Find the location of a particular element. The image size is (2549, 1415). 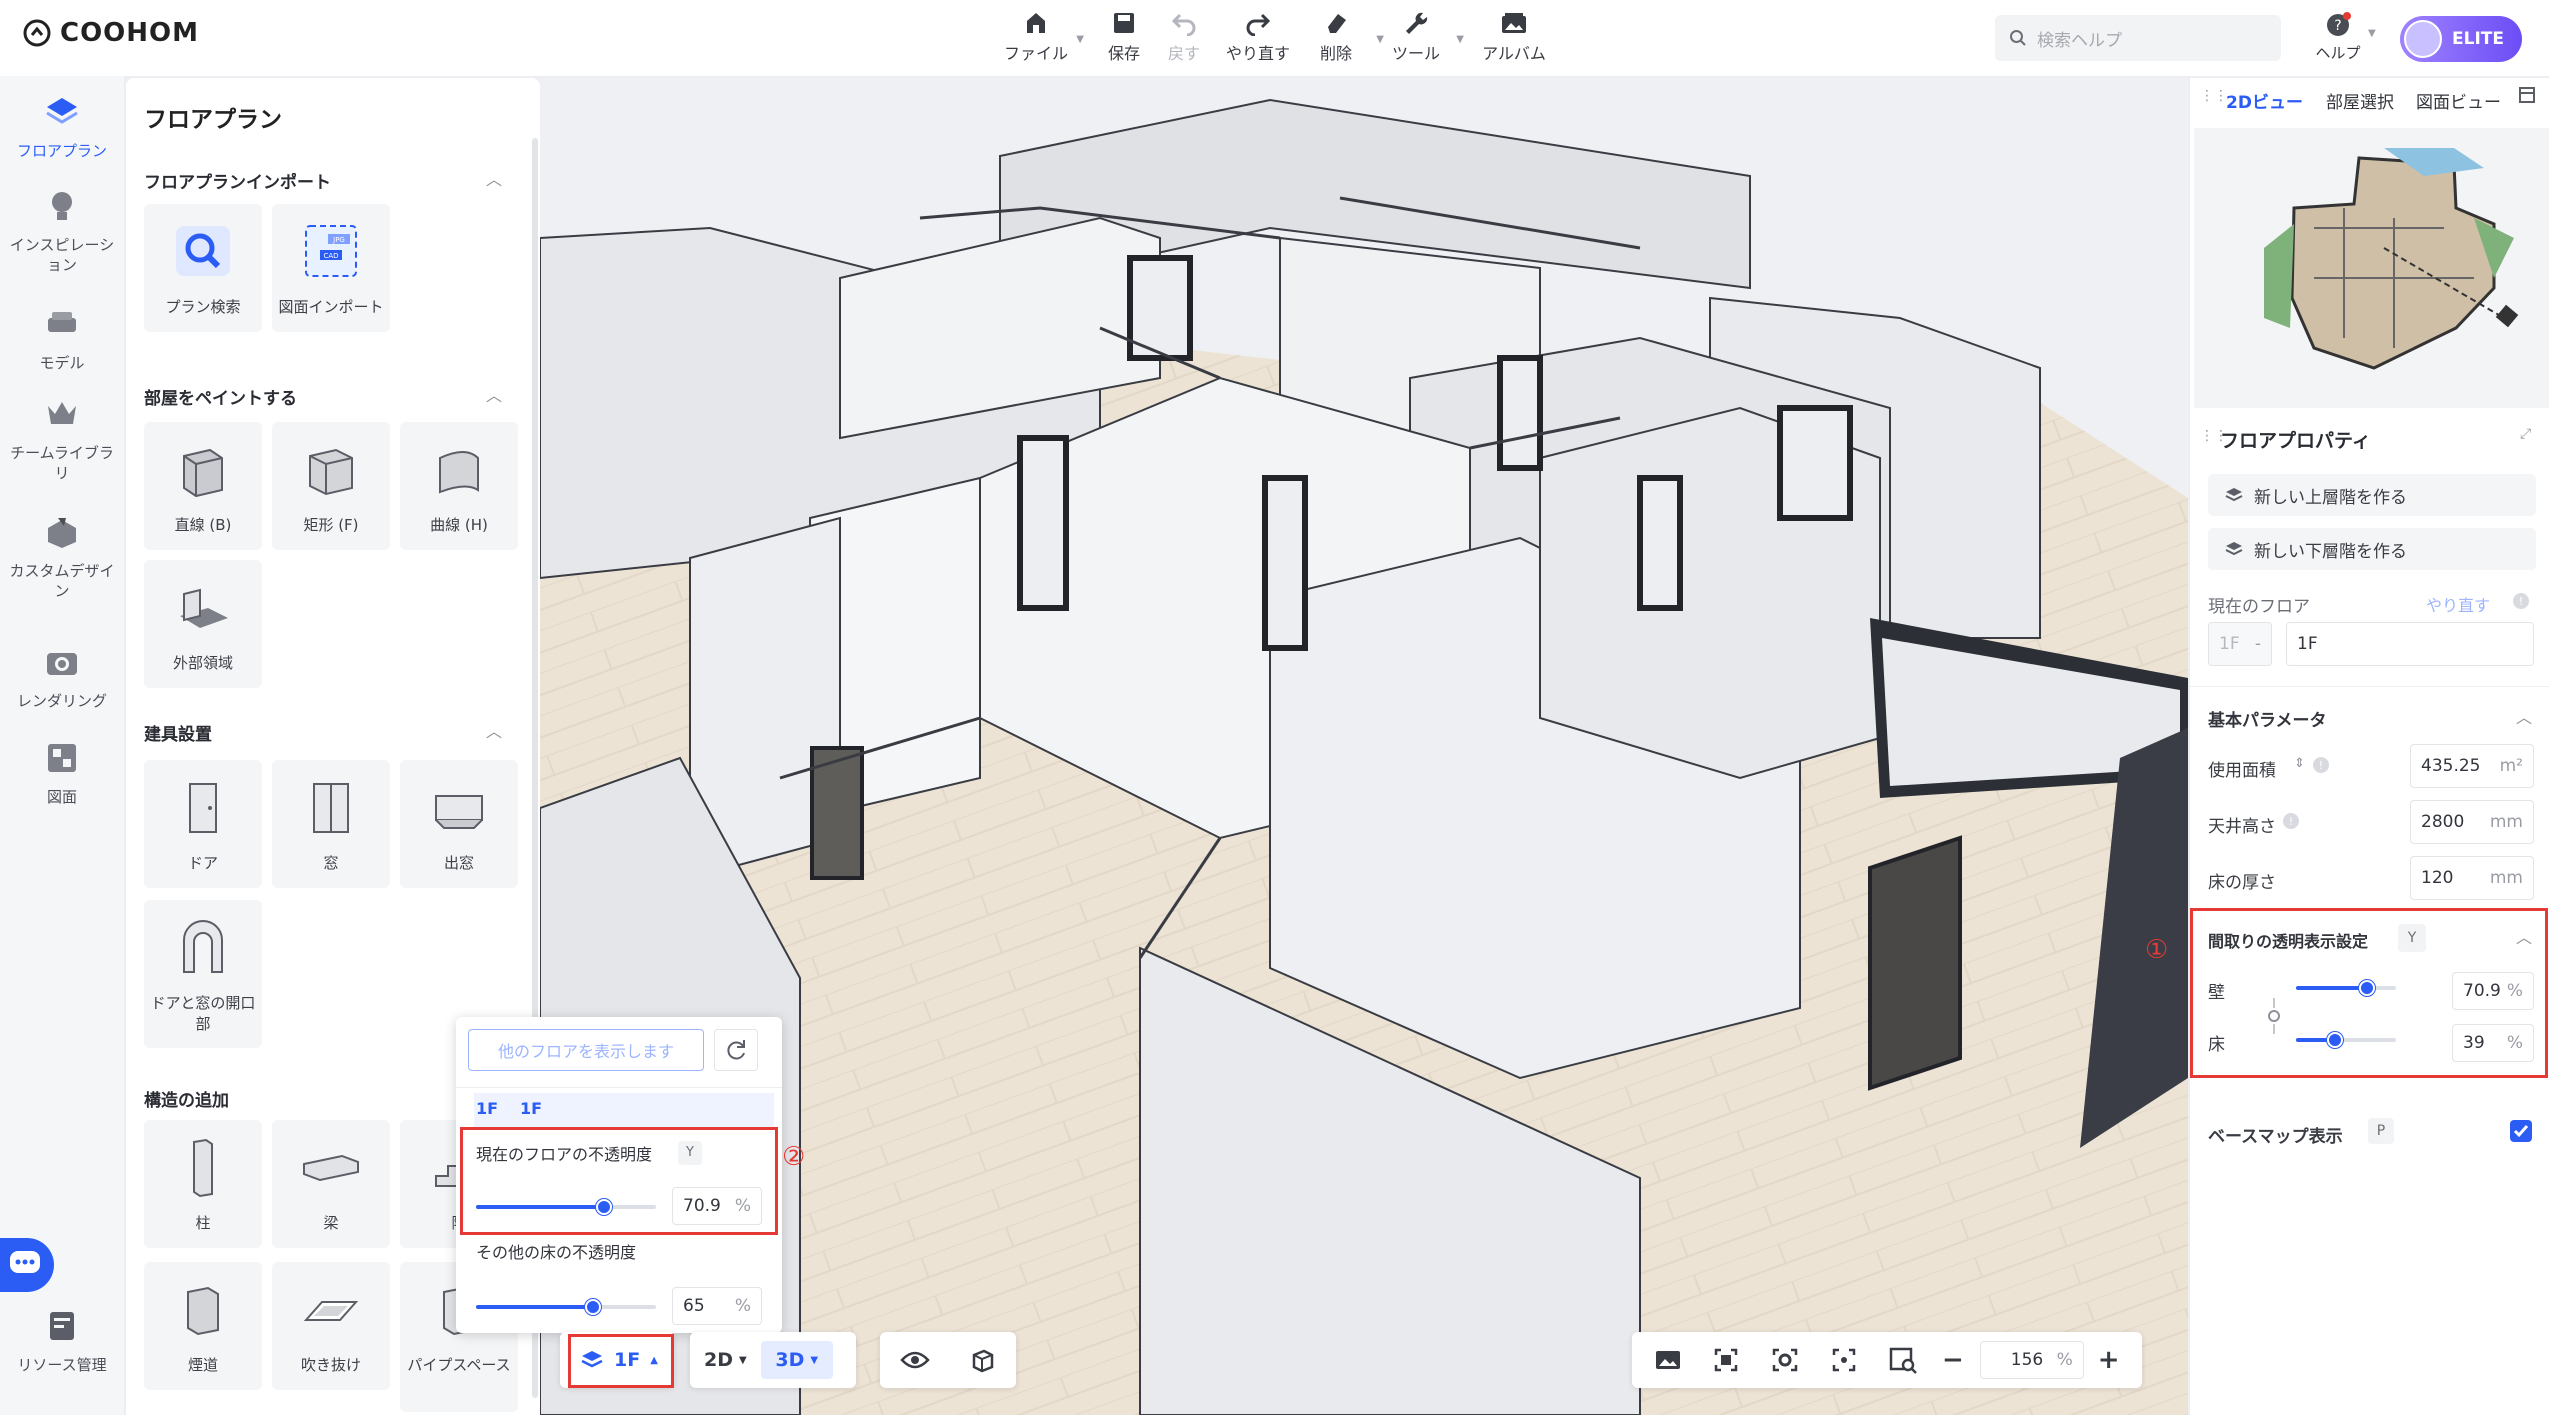

plan-search-card: プラン検索 is located at coordinates (203, 268).